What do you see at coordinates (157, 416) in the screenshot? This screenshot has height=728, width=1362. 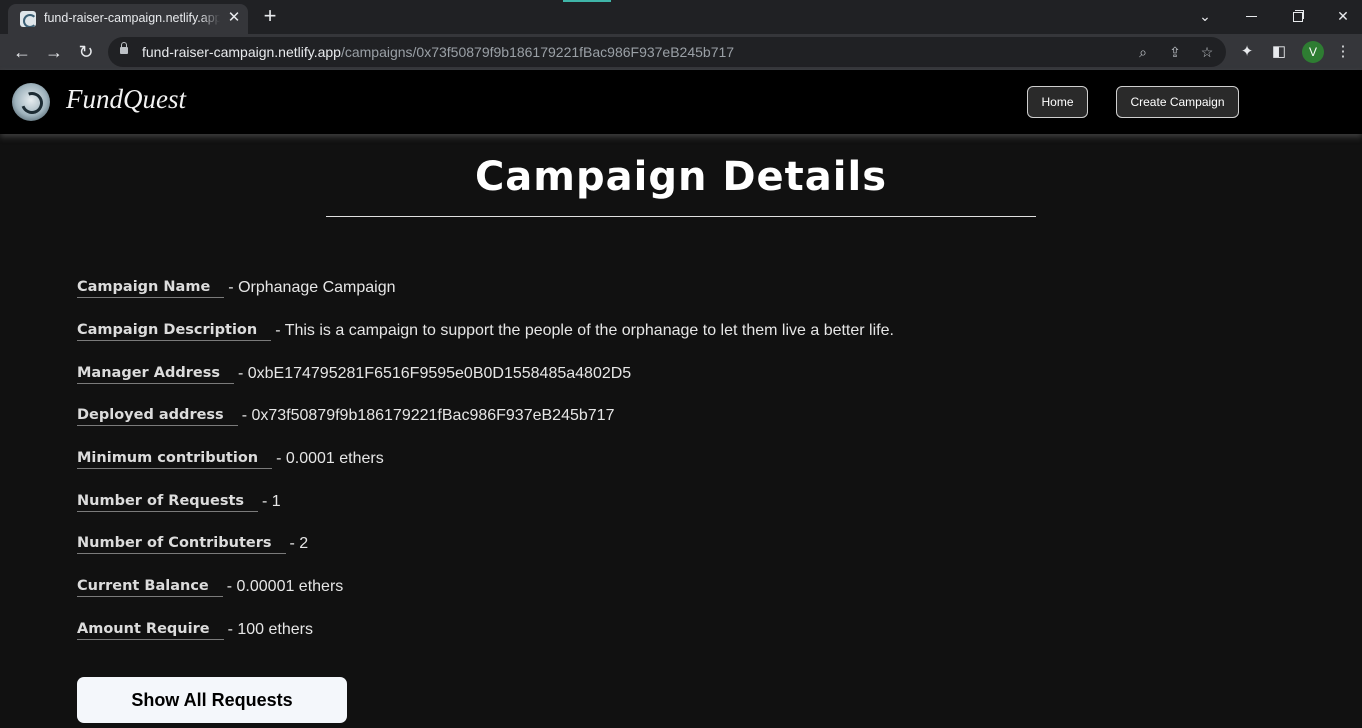 I see `detail-label: Deployed address` at bounding box center [157, 416].